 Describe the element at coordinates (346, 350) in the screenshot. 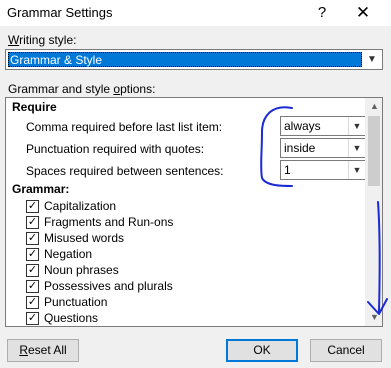

I see `cancel-button: Cancel` at that location.